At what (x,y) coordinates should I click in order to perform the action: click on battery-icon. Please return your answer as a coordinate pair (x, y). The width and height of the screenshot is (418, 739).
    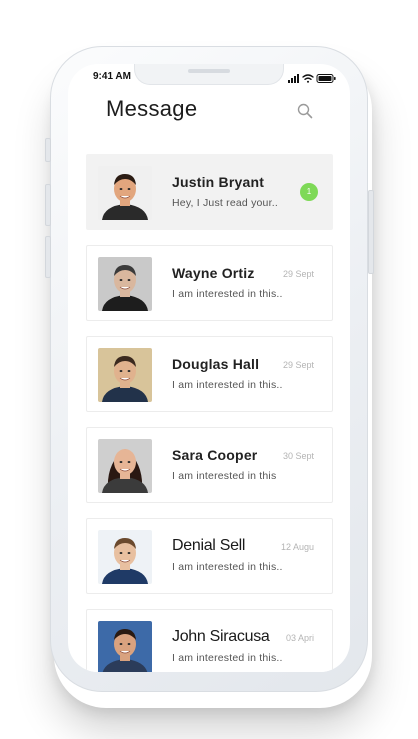
    Looking at the image, I should click on (326, 78).